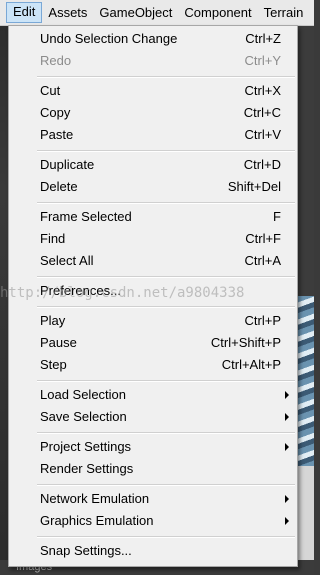  Describe the element at coordinates (86, 446) in the screenshot. I see `menu-item-label: Project Settings` at that location.